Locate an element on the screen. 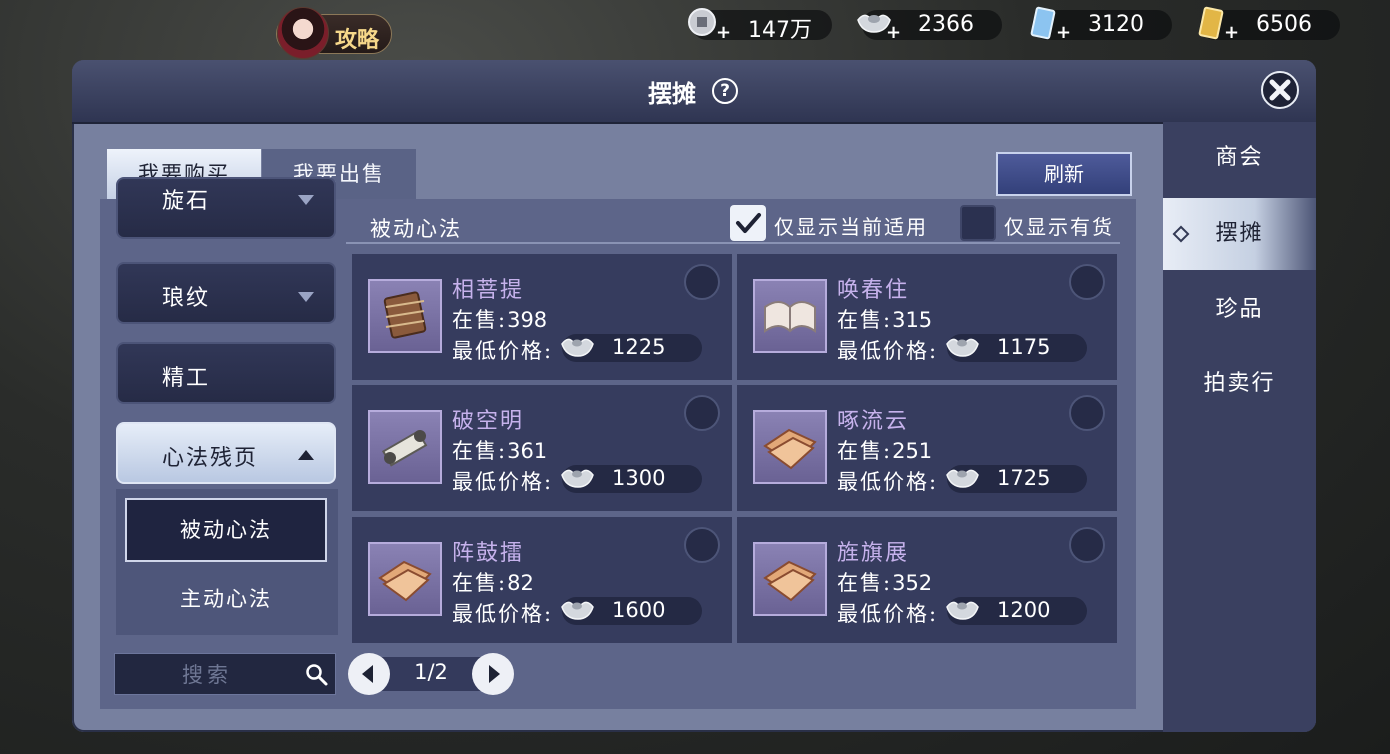 This screenshot has width=1390, height=754. currency-gold-ticket: + 6506 is located at coordinates (1269, 24).